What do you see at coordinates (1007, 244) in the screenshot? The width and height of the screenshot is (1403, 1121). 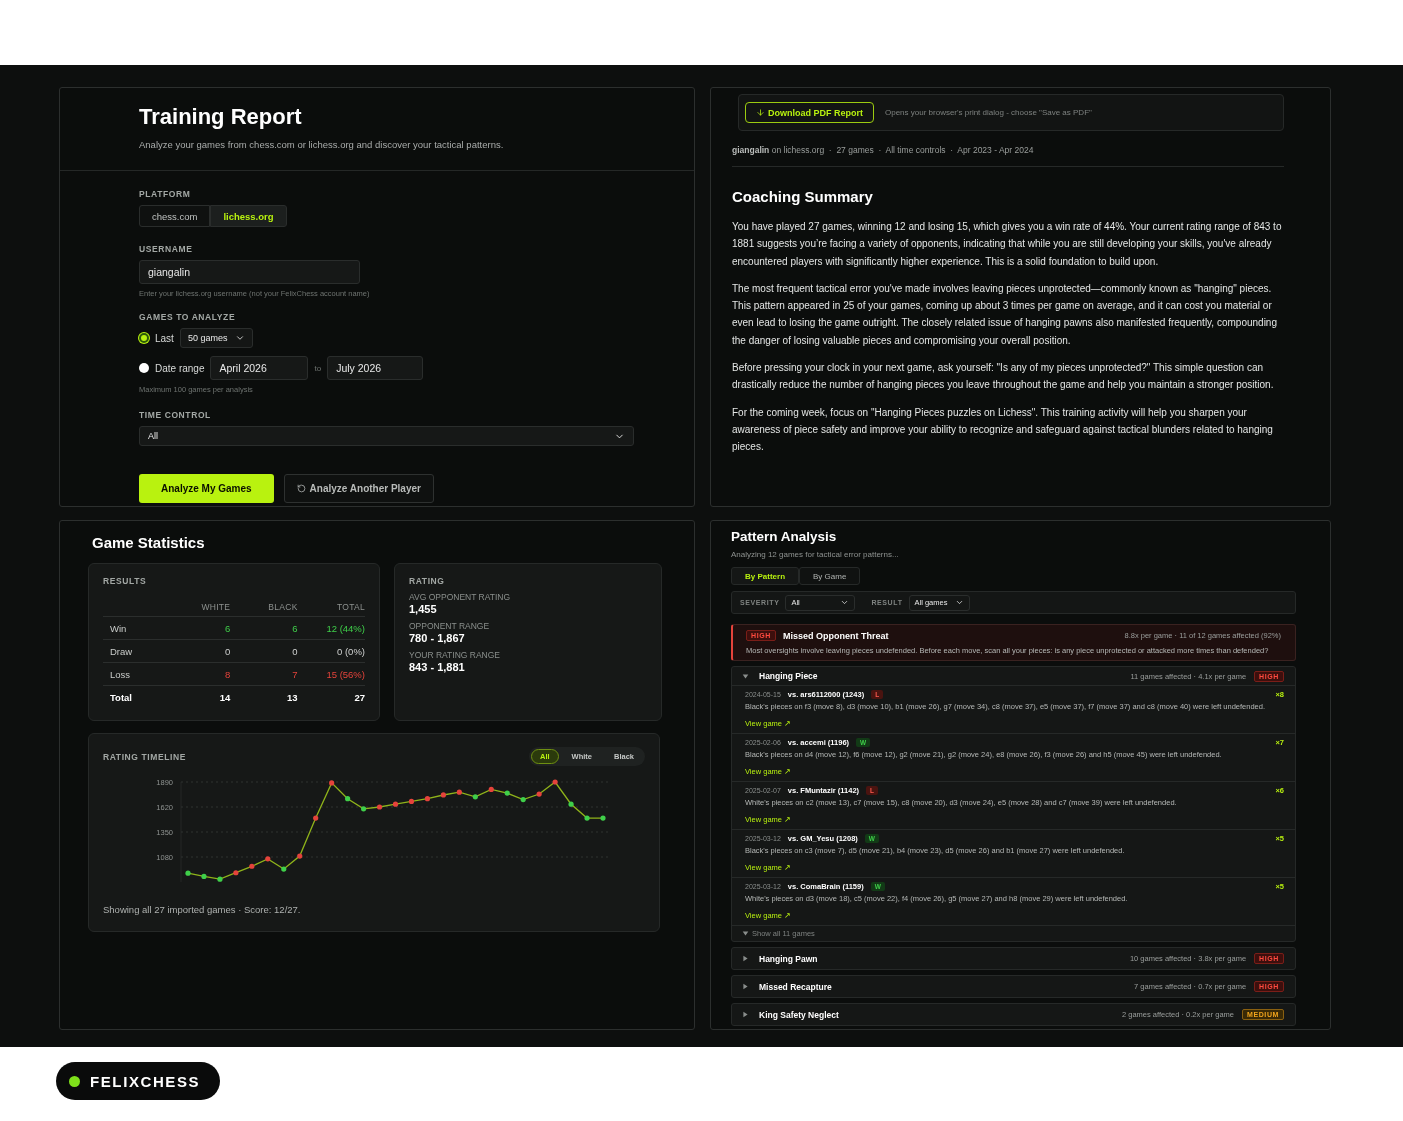 I see `summary-paragraph: You have played 27 games, winning 12 and losing 15, which gives you a win rate of 44%. Your current rating range of 843 to 1881 suggests you’re facing a variety of opponents, indicating that while you are still developing your skills, you've already encountered players with significantly higher experience. This is a solid foundation to build upon.` at bounding box center [1007, 244].